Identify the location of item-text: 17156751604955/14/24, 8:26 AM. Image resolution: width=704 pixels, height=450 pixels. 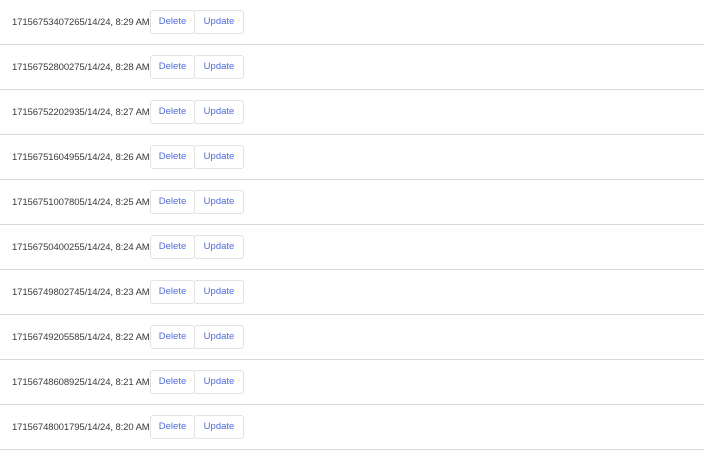
(81, 157).